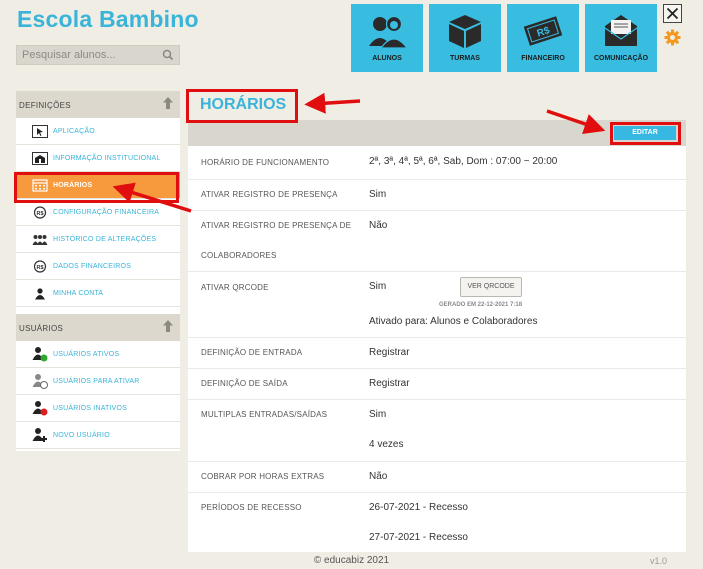  What do you see at coordinates (437, 353) in the screenshot?
I see `setting-row: DEFINIÇÃO DE ENTRADA Registrar` at bounding box center [437, 353].